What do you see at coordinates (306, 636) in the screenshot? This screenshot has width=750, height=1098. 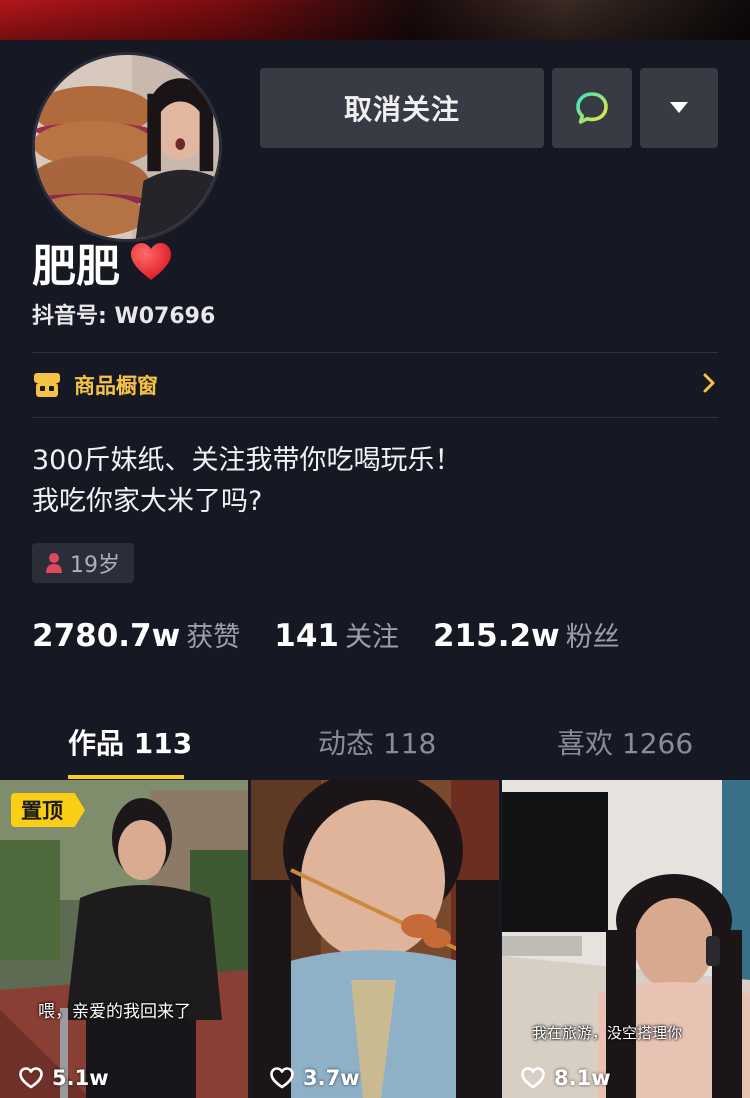 I see `stat-value: 141` at bounding box center [306, 636].